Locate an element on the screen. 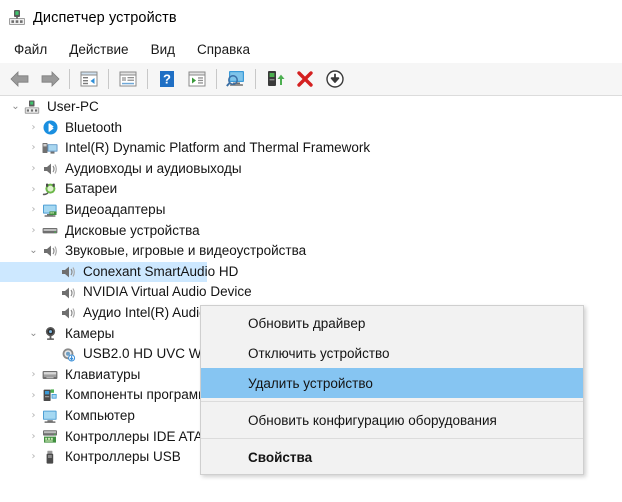 The image size is (622, 502). tree-label: Компьютер is located at coordinates (100, 415).